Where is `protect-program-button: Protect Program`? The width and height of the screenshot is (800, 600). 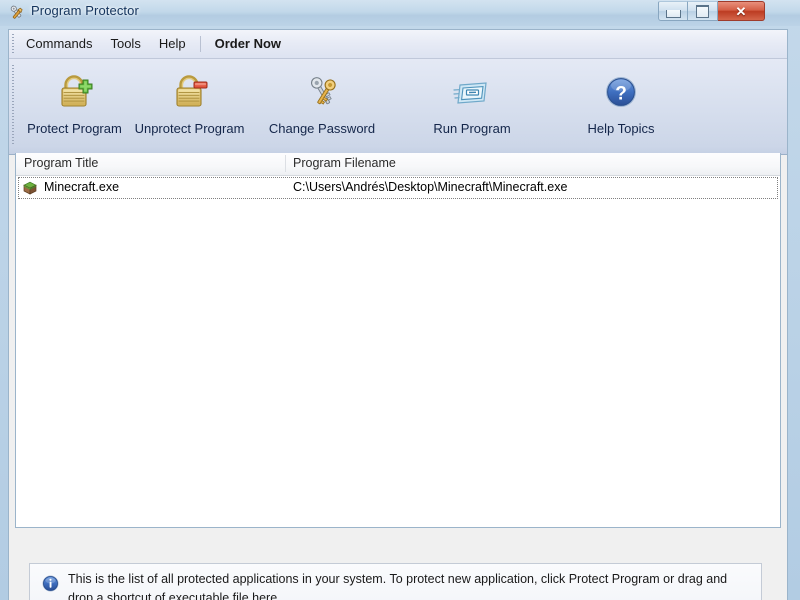 protect-program-button: Protect Program is located at coordinates (74, 105).